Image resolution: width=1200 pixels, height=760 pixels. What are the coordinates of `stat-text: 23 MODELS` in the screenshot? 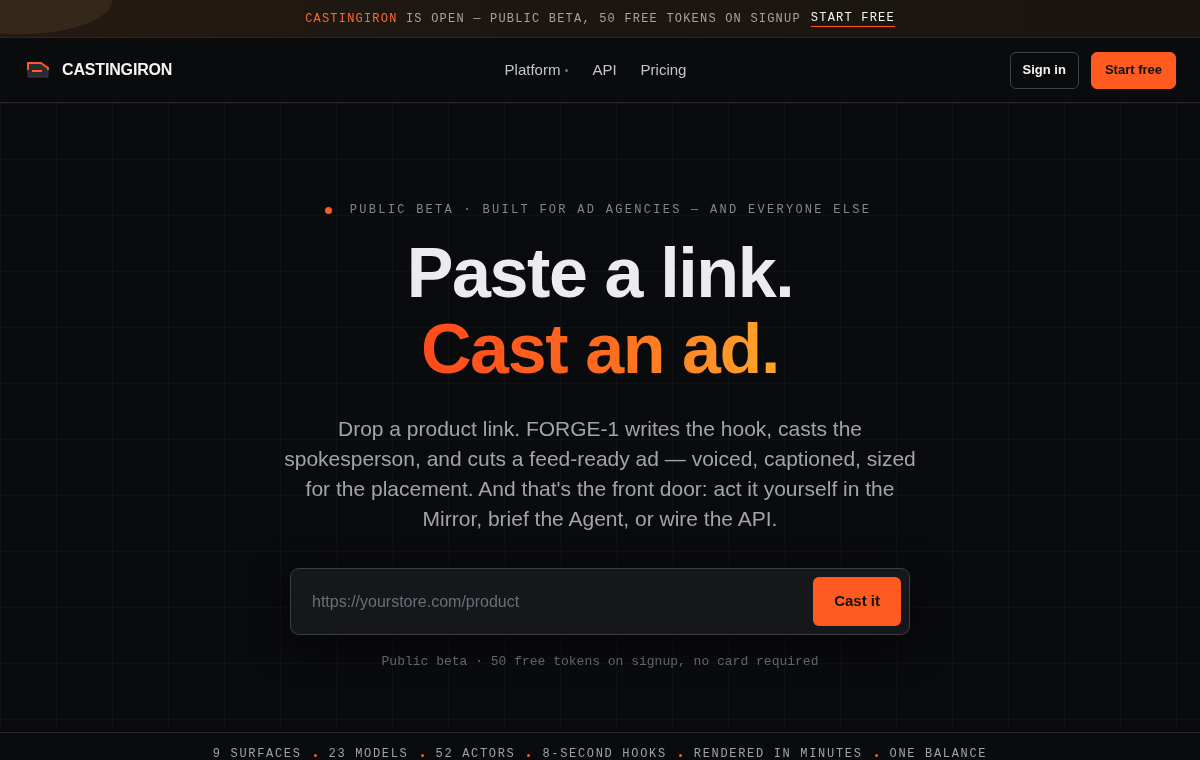 It's located at (368, 754).